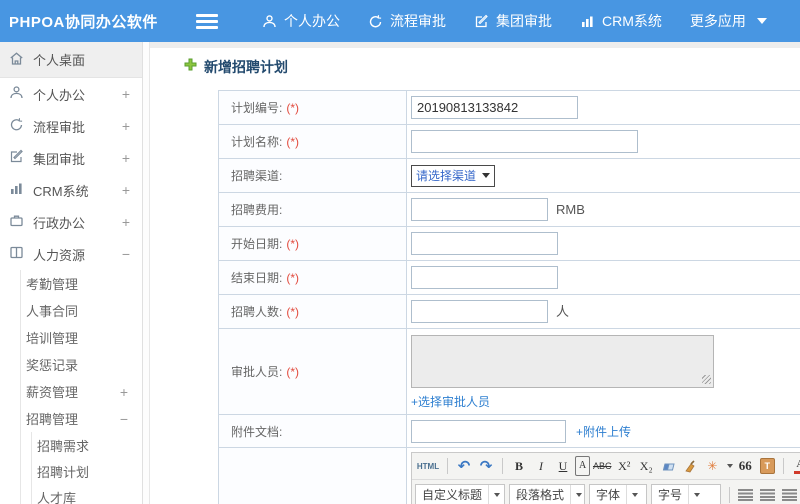  Describe the element at coordinates (453, 175) in the screenshot. I see `channel-select: 请选择渠道` at that location.